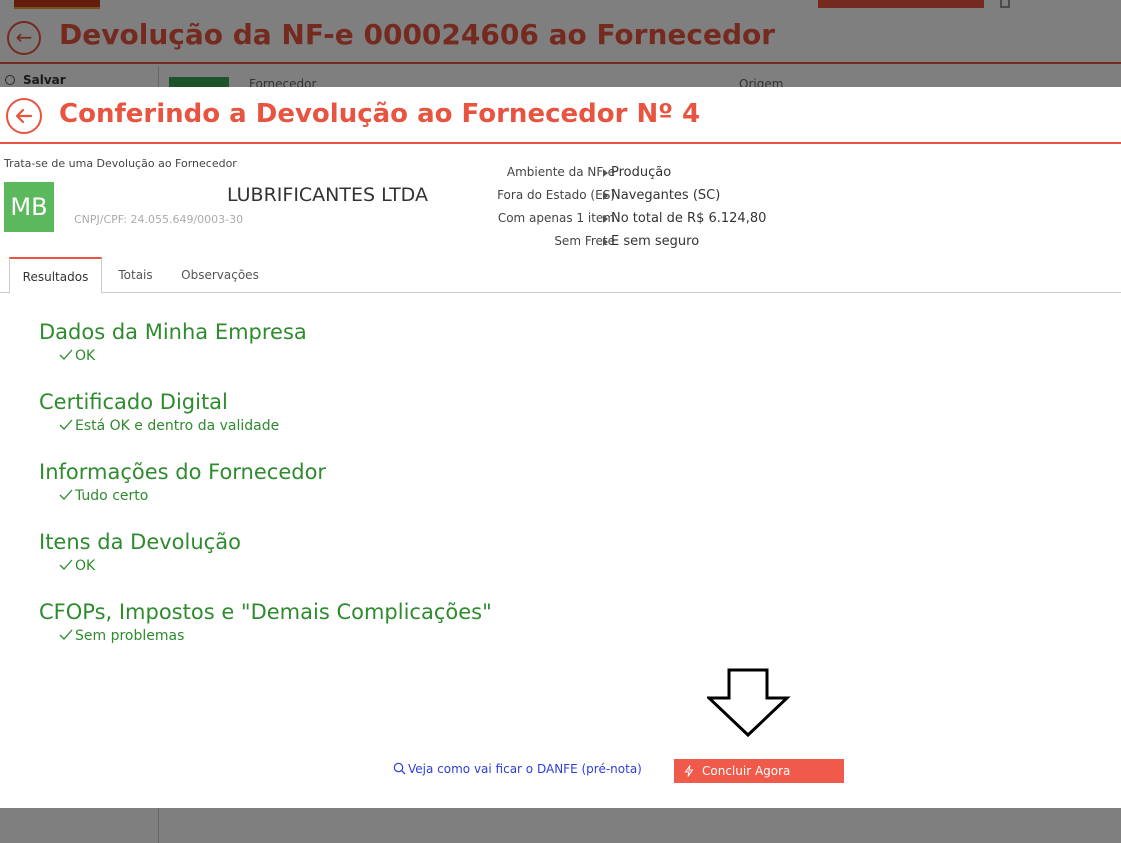  I want to click on result-title: Dados da Minha Empresa, so click(173, 332).